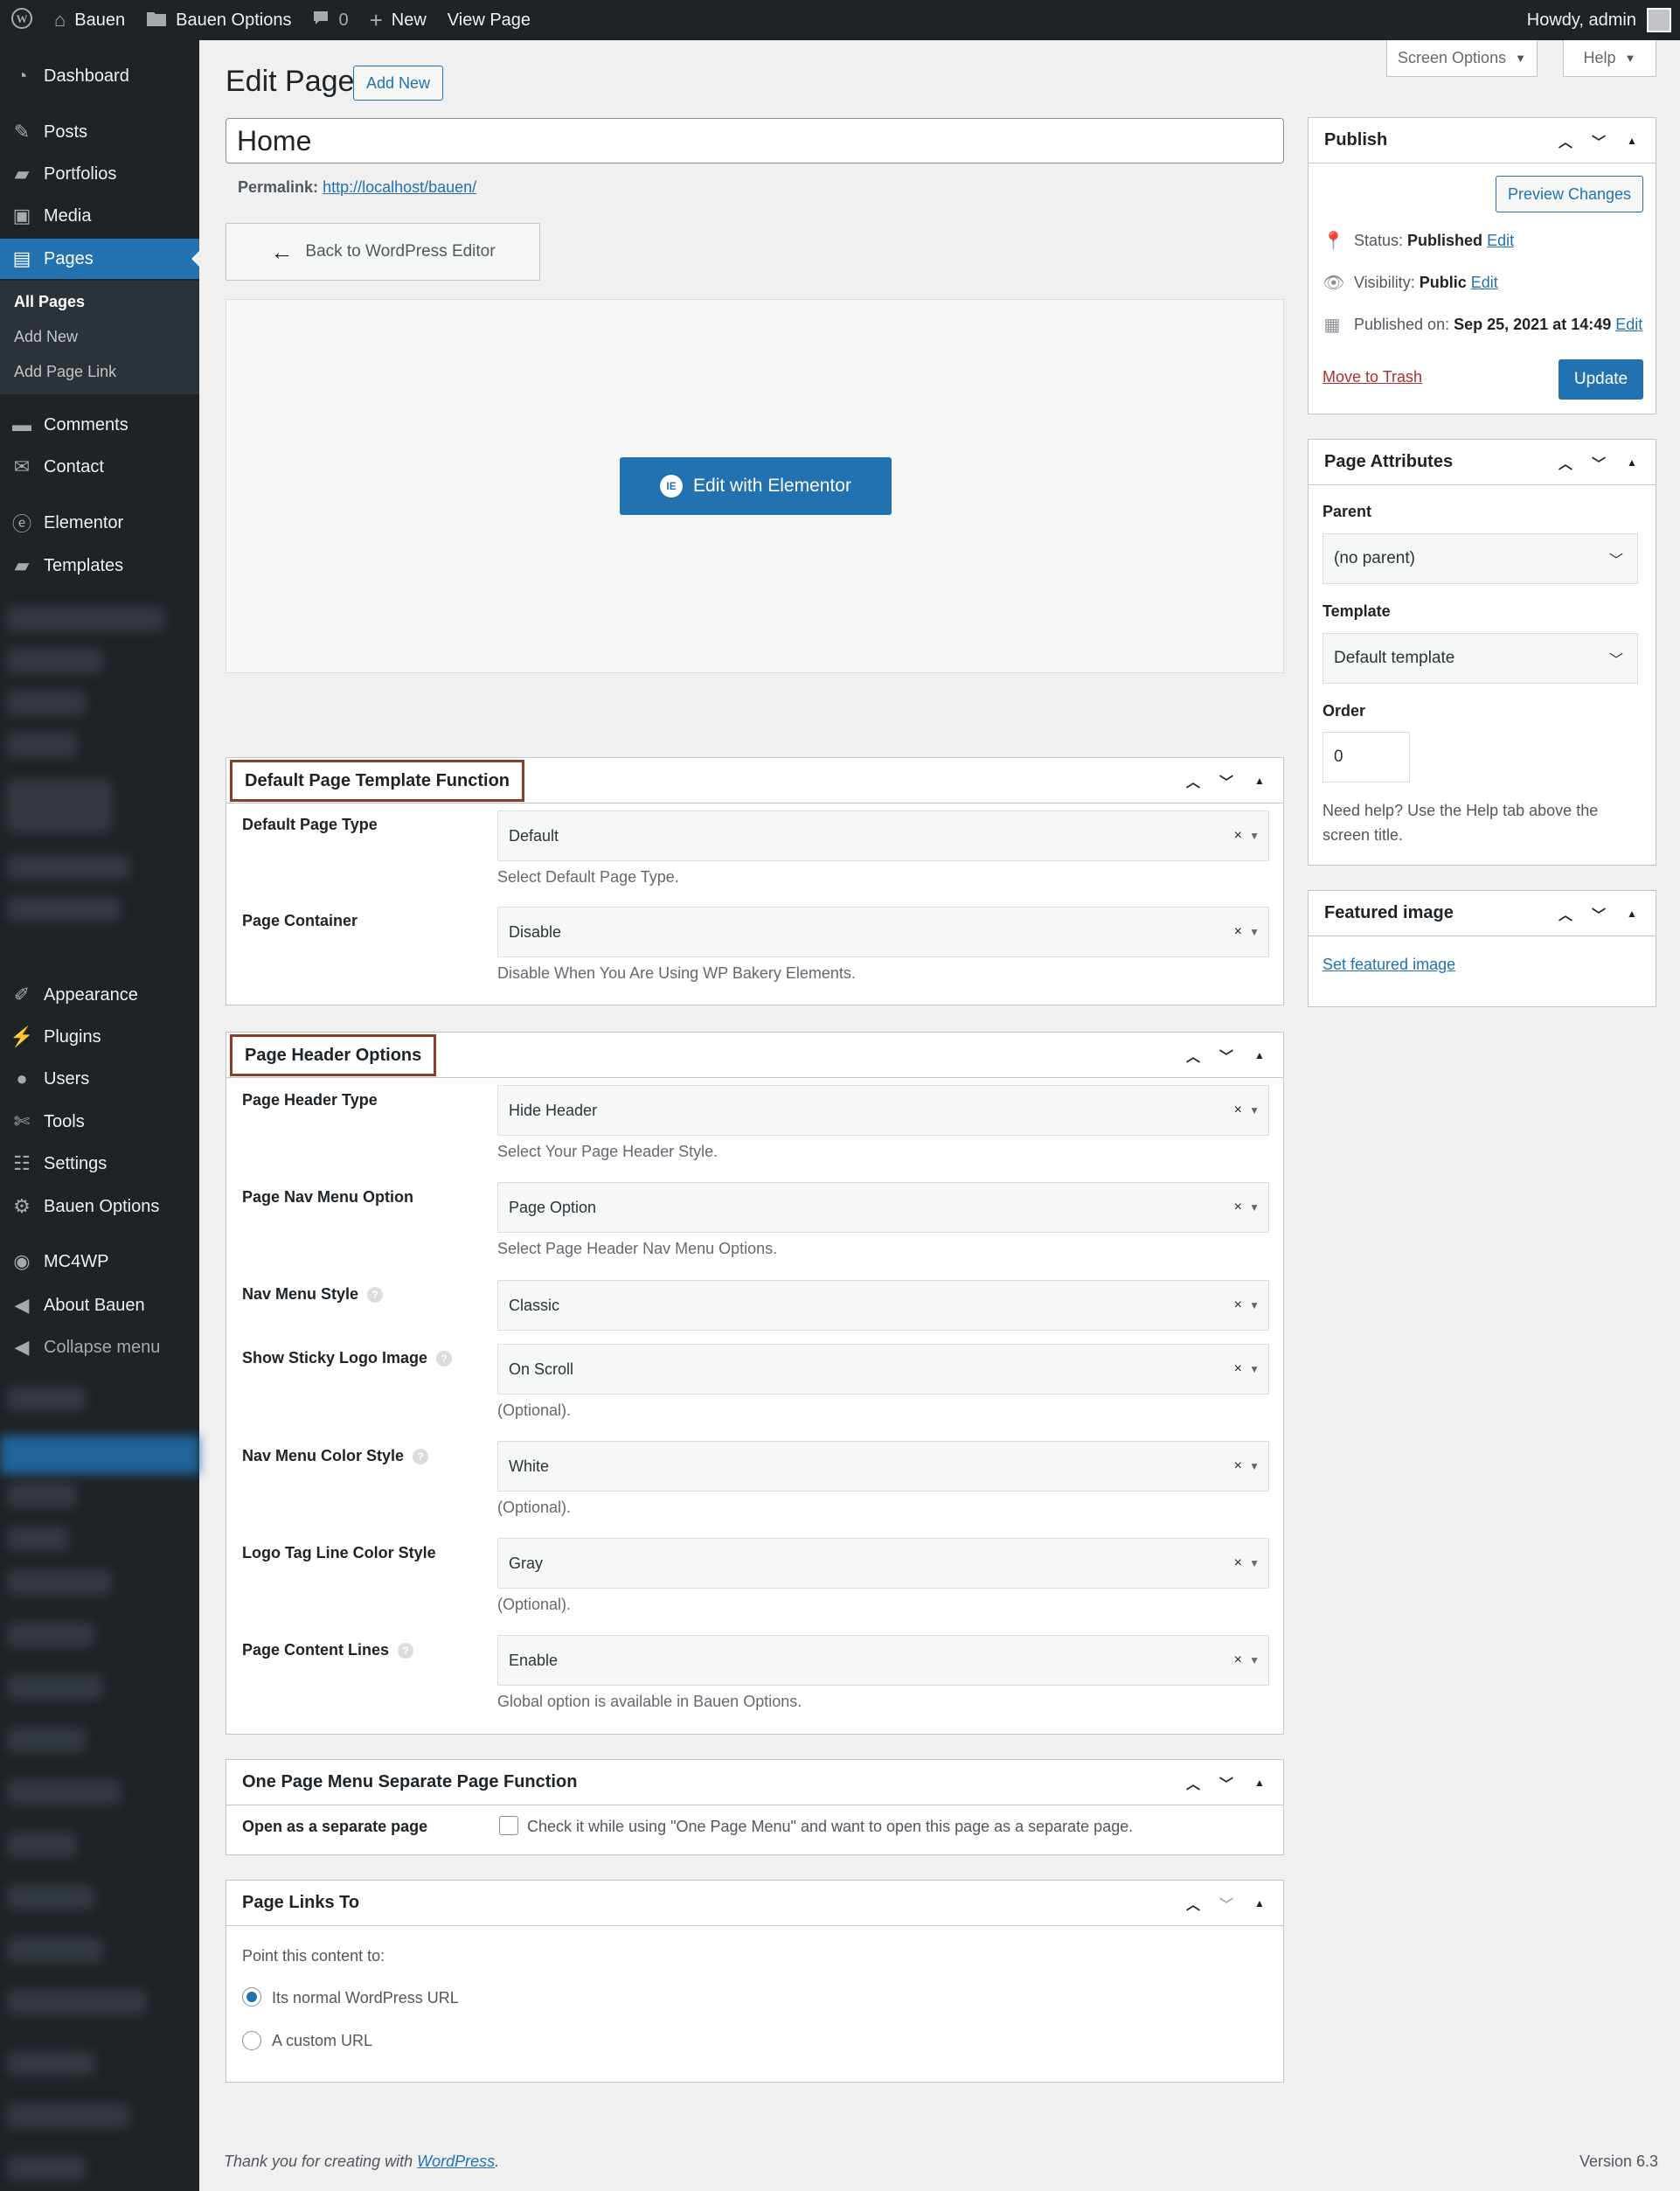 The image size is (1680, 2191). Describe the element at coordinates (1569, 194) in the screenshot. I see `preview-changes-button: Preview Changes` at that location.